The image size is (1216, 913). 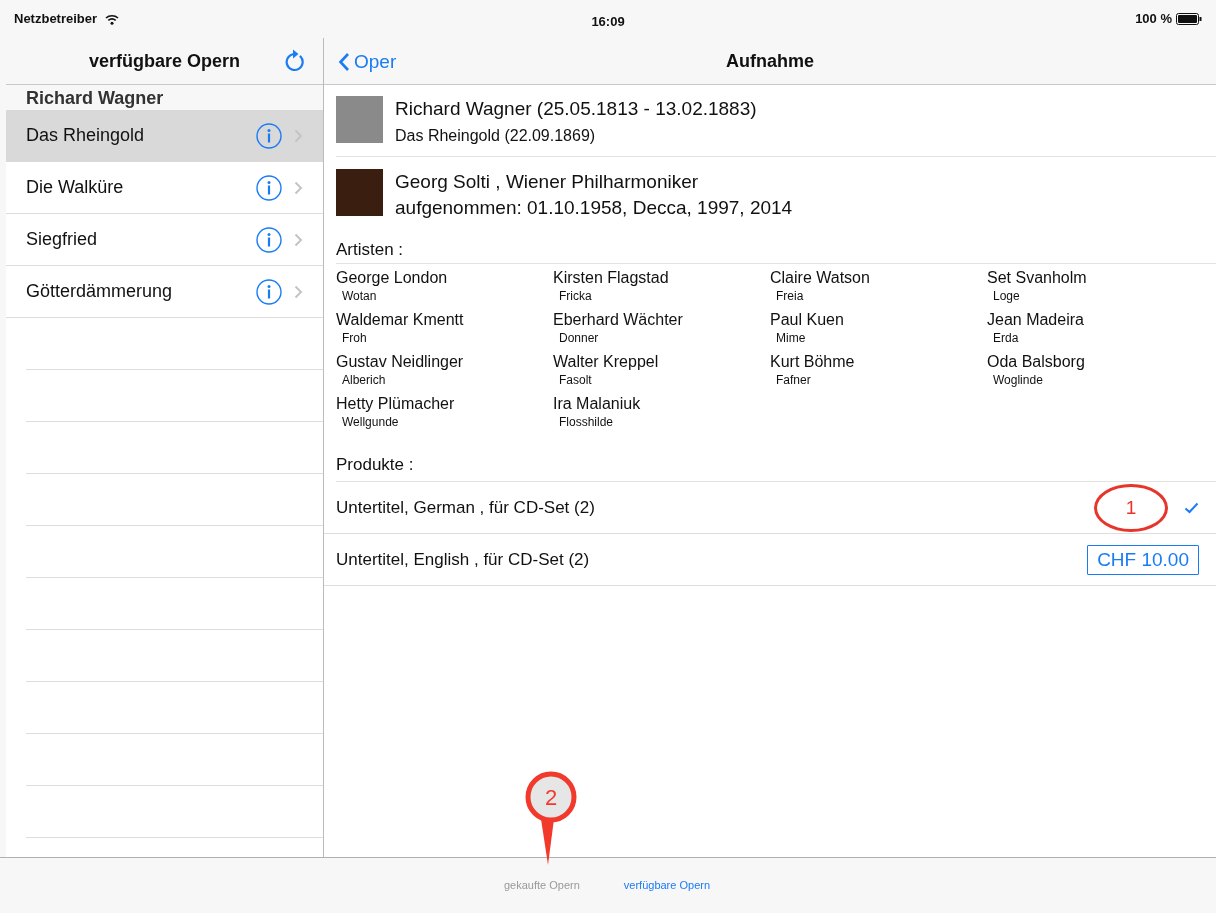 I want to click on artist-role: Donner, so click(x=578, y=337).